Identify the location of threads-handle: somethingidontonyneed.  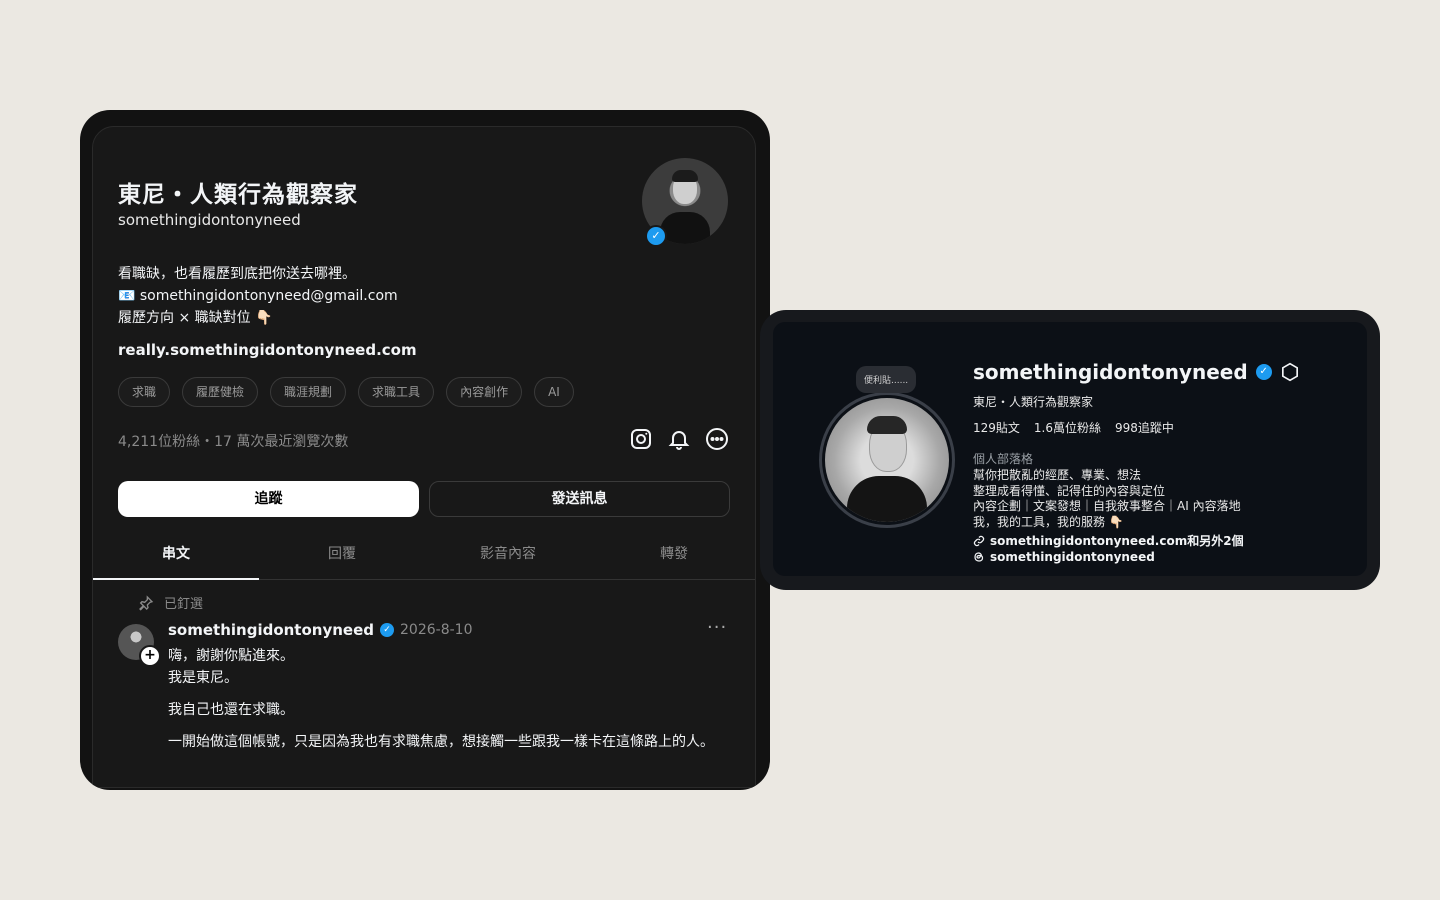
(1072, 557).